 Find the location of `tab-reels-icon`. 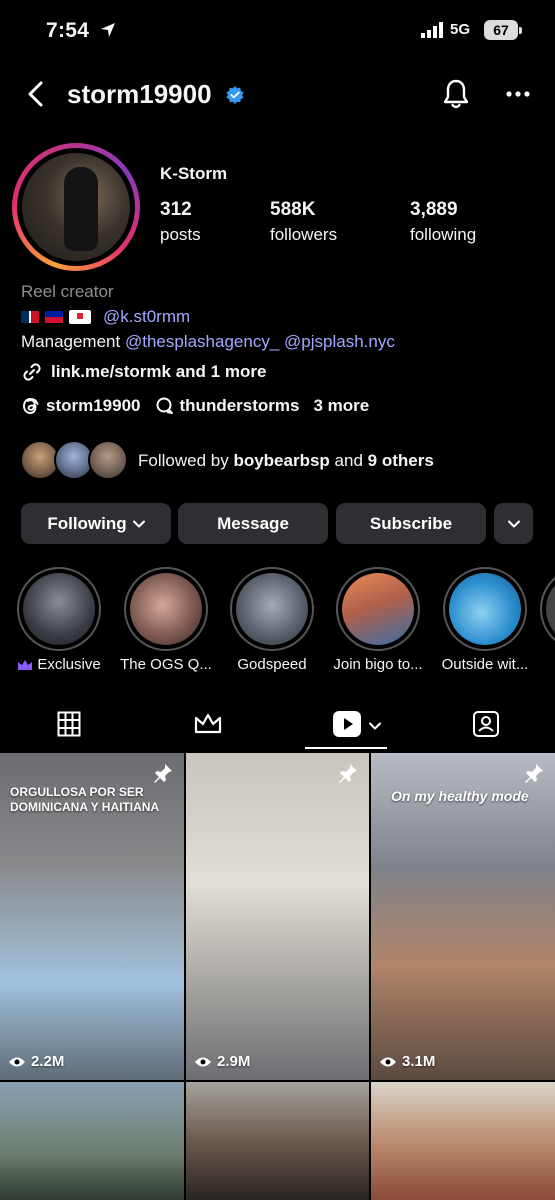

tab-reels-icon is located at coordinates (347, 724).